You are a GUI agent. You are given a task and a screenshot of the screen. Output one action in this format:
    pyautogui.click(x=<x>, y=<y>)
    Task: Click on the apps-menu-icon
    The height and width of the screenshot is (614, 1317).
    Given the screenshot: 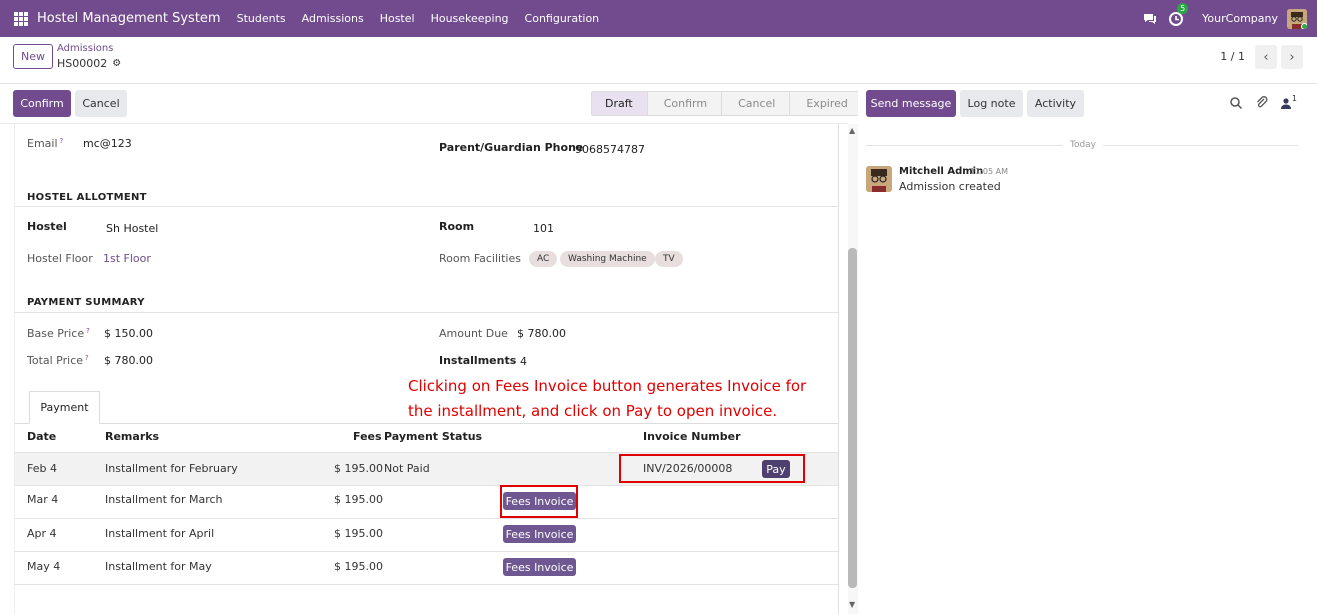 What is the action you would take?
    pyautogui.click(x=21, y=18)
    